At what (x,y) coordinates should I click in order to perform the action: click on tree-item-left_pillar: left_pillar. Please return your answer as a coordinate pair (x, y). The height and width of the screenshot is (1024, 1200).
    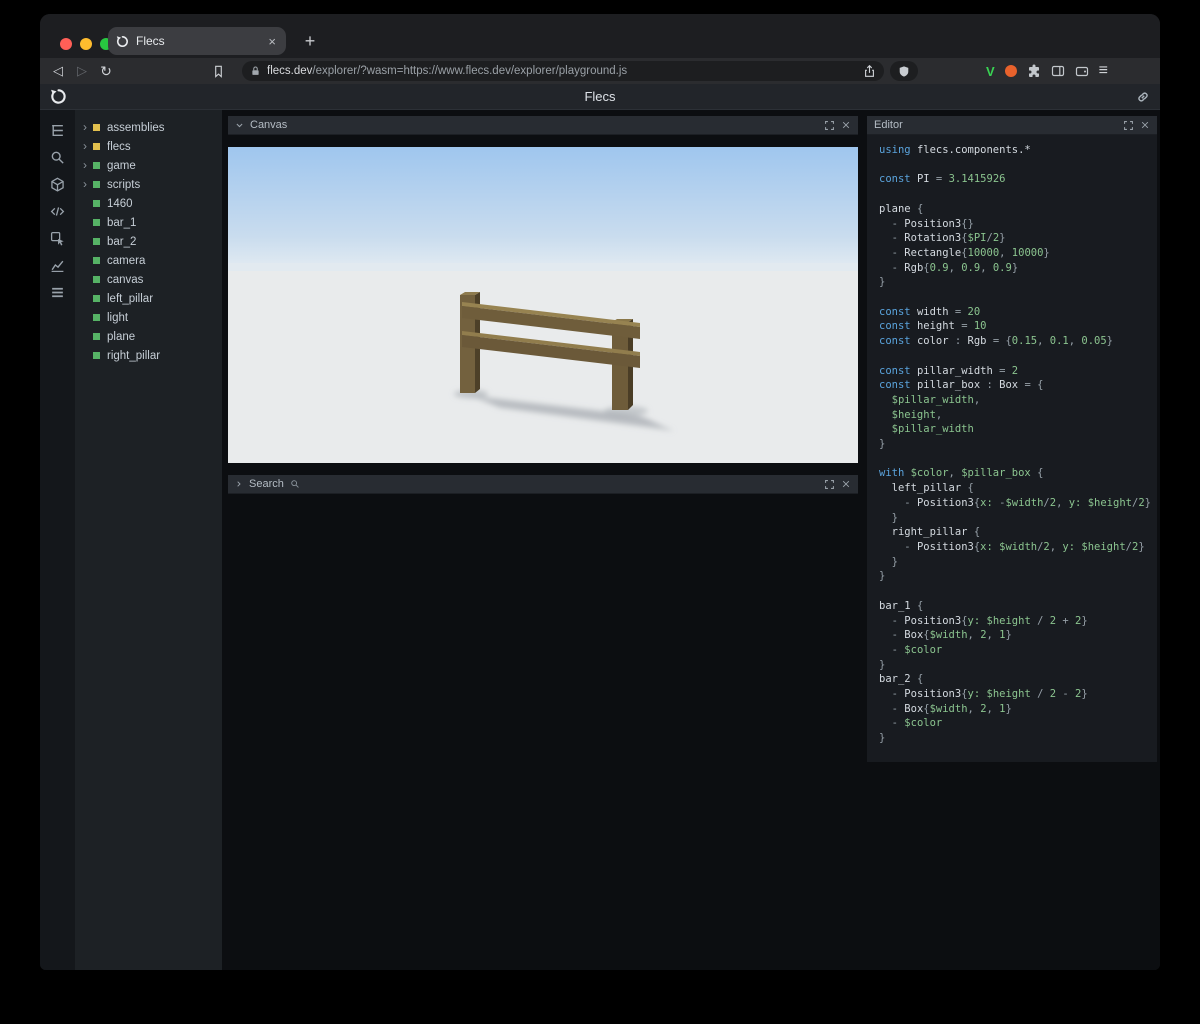
    Looking at the image, I should click on (148, 298).